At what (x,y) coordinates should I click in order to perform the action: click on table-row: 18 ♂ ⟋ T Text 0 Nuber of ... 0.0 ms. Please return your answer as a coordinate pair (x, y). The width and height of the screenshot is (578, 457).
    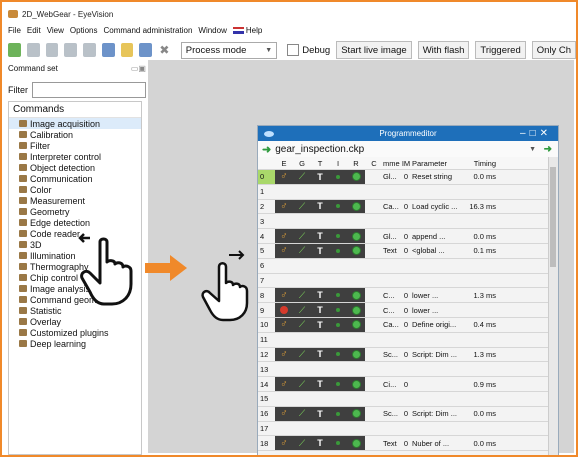
    Looking at the image, I should click on (403, 444).